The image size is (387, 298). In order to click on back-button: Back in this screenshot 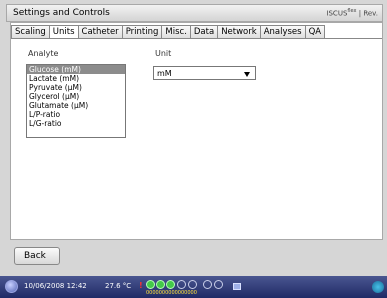, I will do `click(37, 256)`.